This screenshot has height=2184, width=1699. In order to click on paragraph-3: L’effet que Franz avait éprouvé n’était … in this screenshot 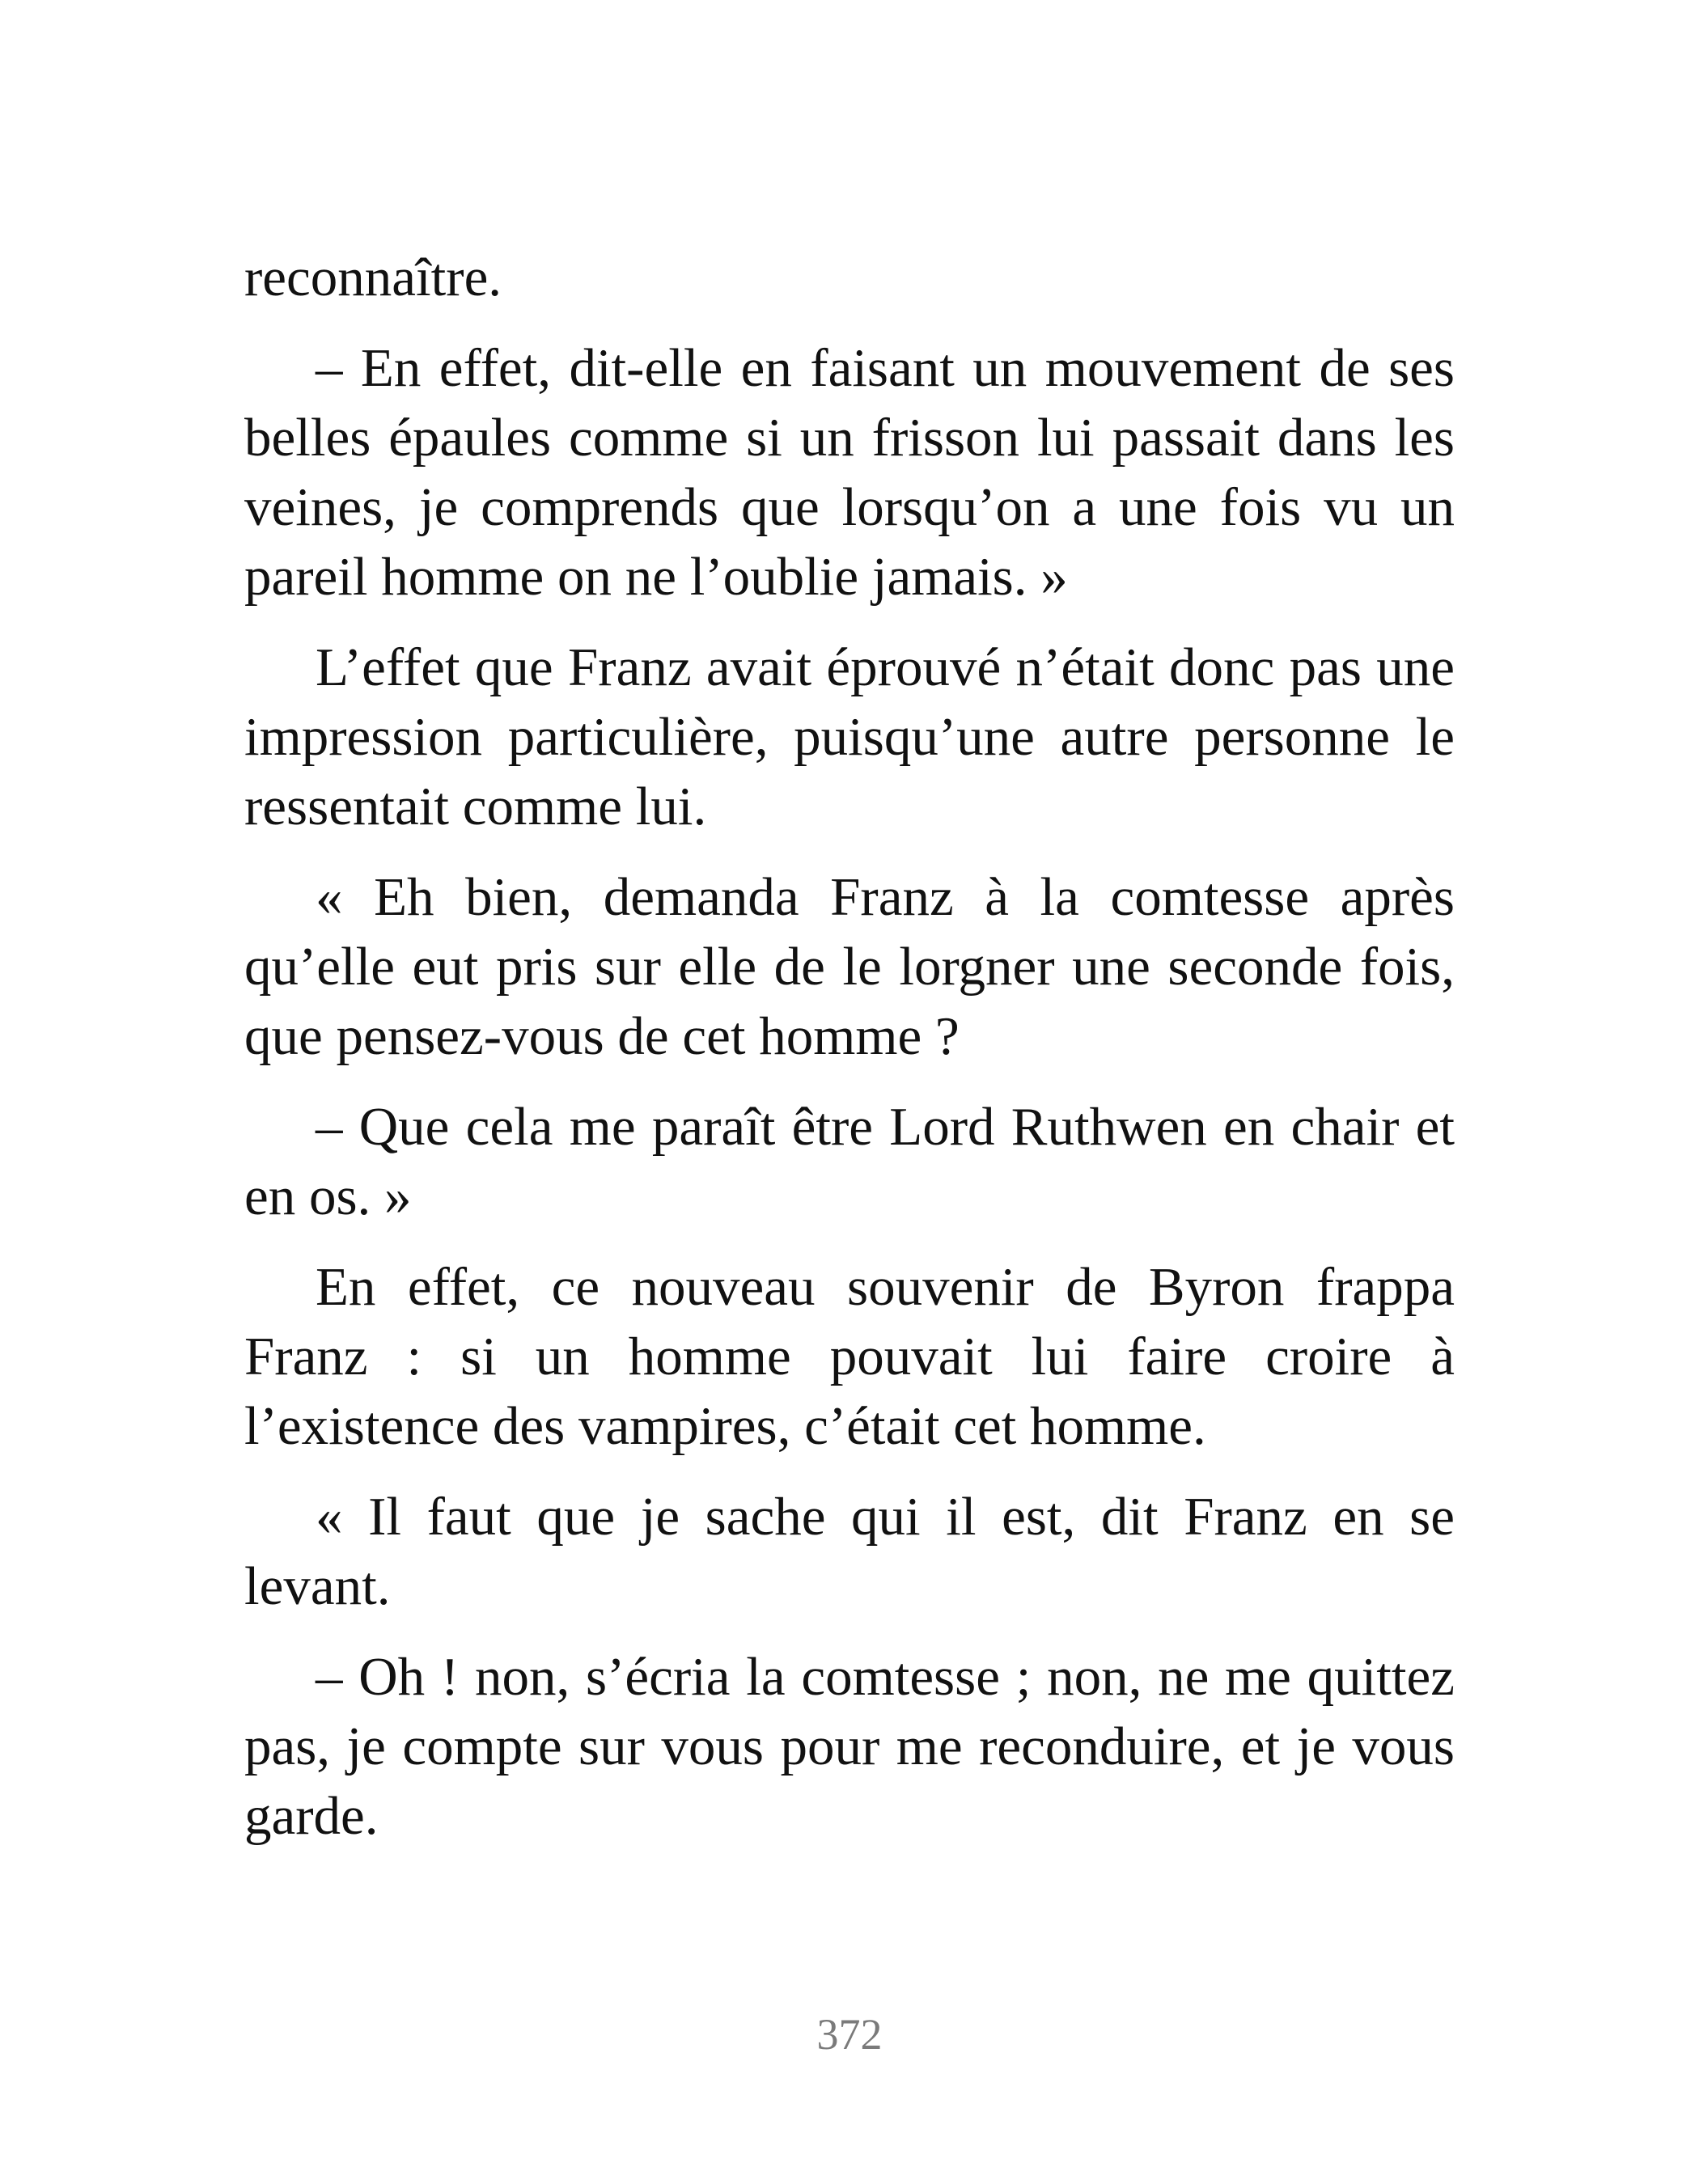, I will do `click(849, 736)`.